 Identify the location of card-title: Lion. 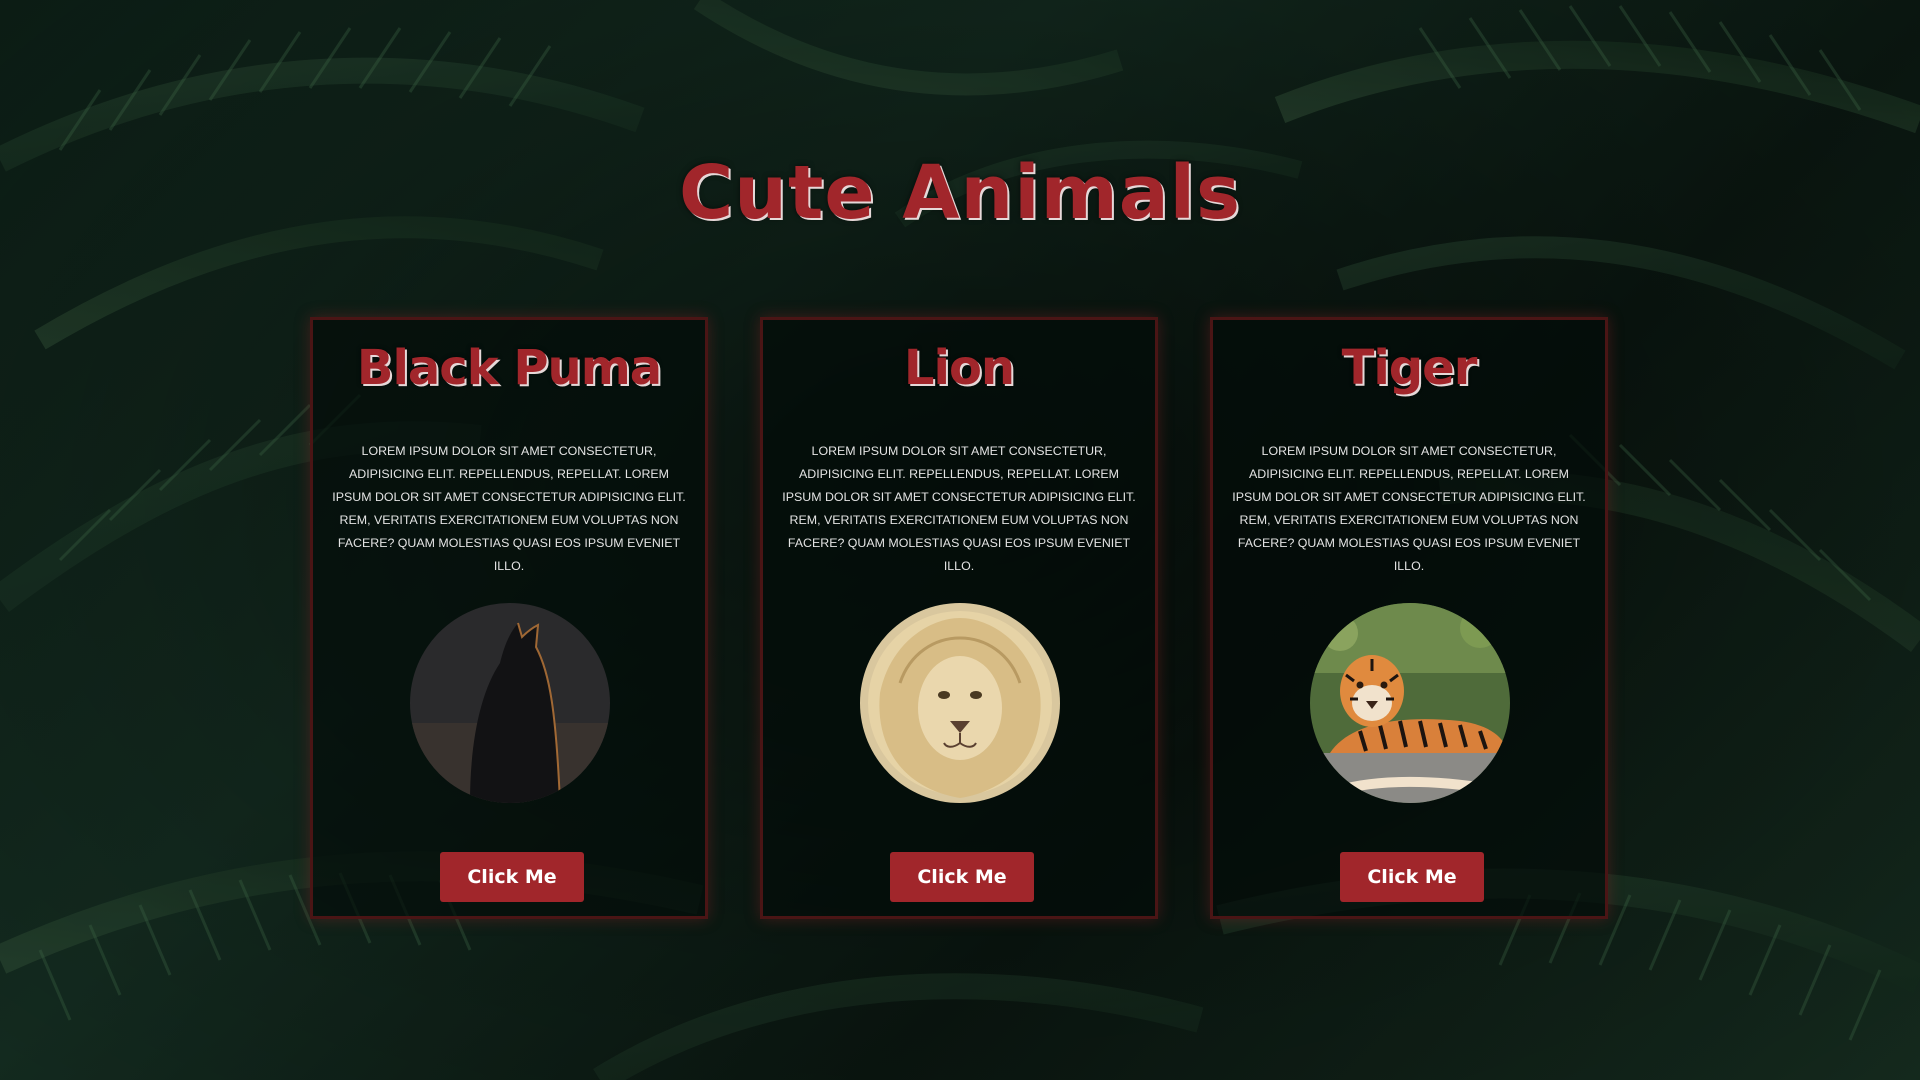
(959, 368).